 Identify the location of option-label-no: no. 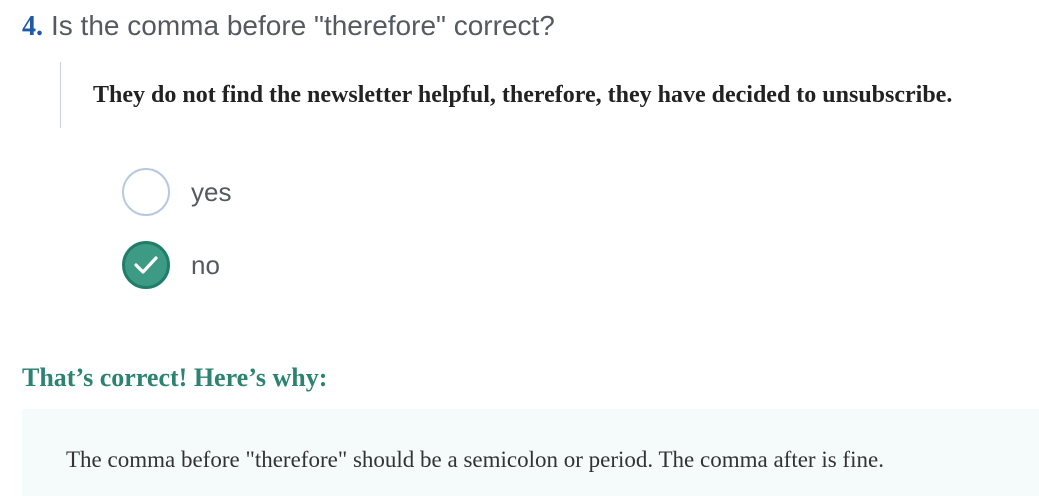
(205, 264).